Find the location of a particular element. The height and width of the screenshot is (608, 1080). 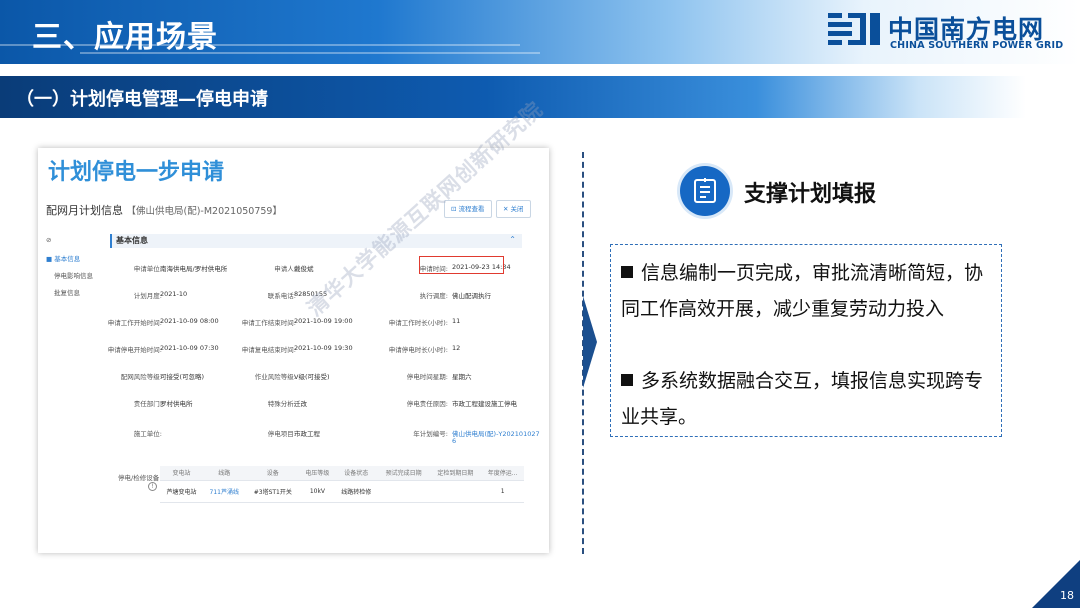

bullet-text: 信息编制一页完成，审批流清晰简短，协同工作高效开展，减少重复劳动力投入 is located at coordinates (802, 291).